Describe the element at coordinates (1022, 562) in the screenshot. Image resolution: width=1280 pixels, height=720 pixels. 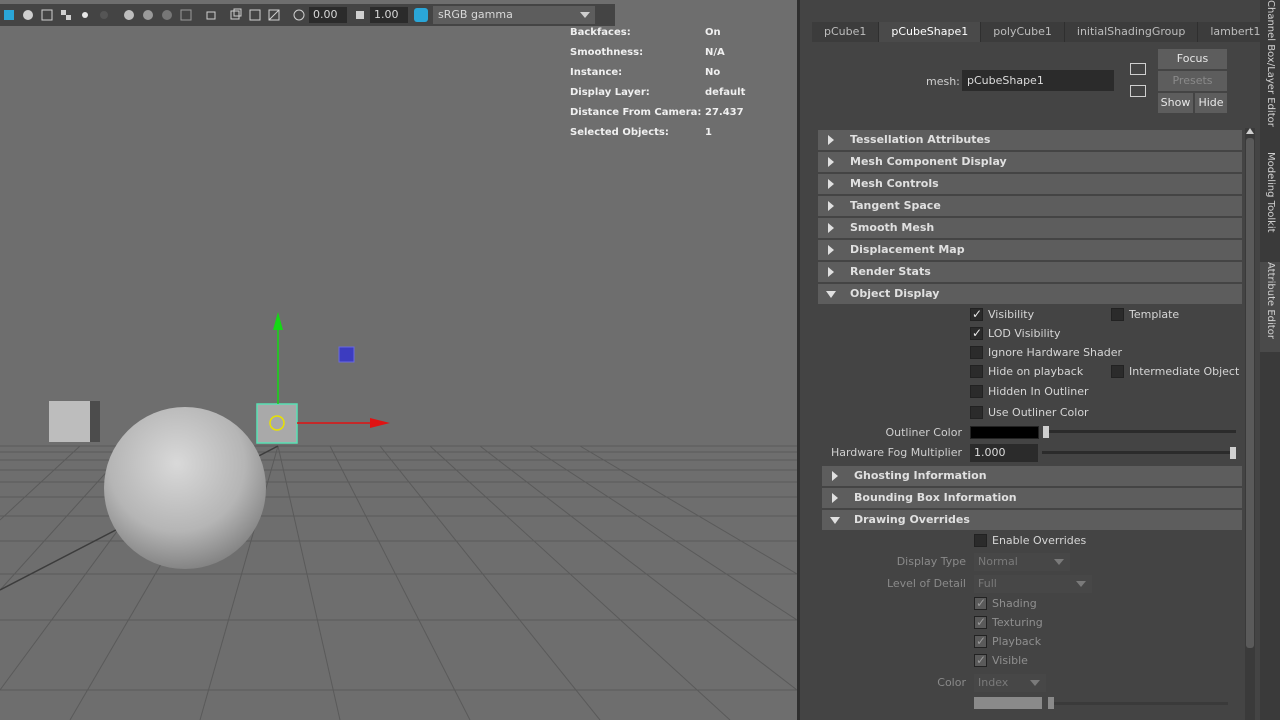
I see `display-type-dropdown: Normal` at that location.